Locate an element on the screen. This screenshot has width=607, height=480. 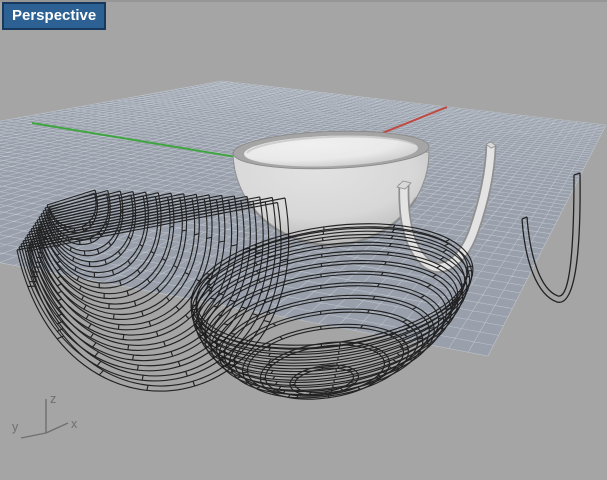
gizmo-z-label: z is located at coordinates (53, 399).